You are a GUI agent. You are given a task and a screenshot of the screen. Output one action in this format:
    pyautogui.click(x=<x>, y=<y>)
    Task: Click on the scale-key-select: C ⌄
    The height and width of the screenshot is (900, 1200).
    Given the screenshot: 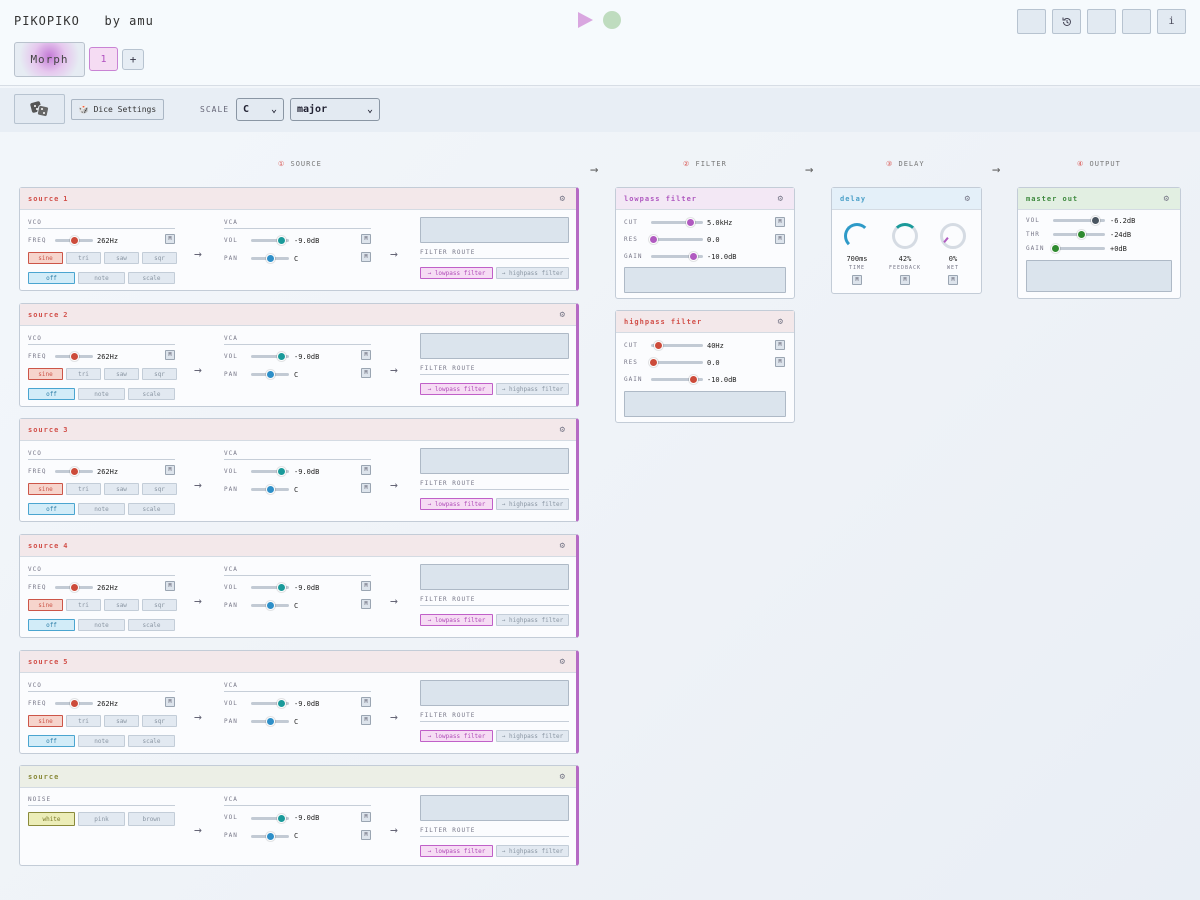 What is the action you would take?
    pyautogui.click(x=260, y=109)
    